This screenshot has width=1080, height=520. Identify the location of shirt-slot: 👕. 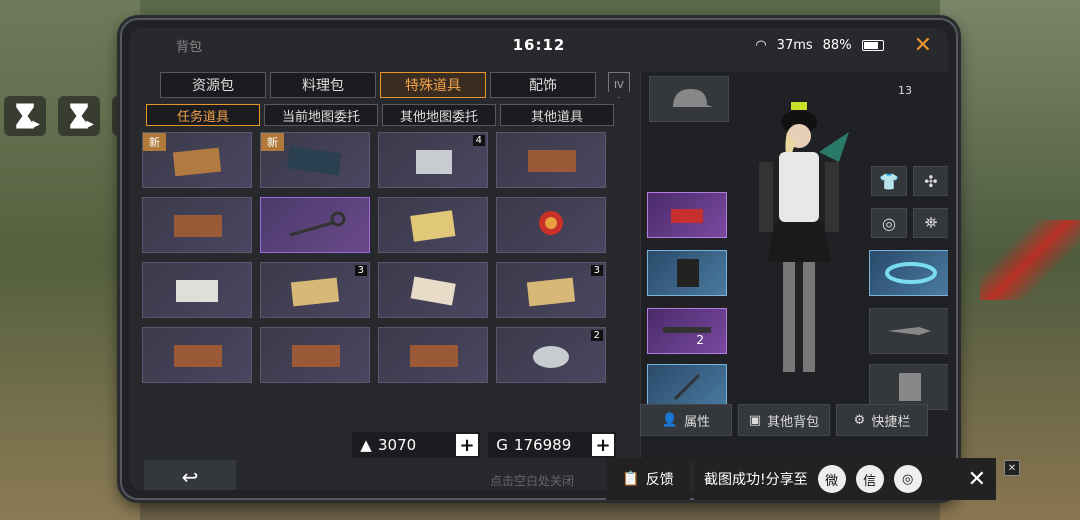
(889, 181).